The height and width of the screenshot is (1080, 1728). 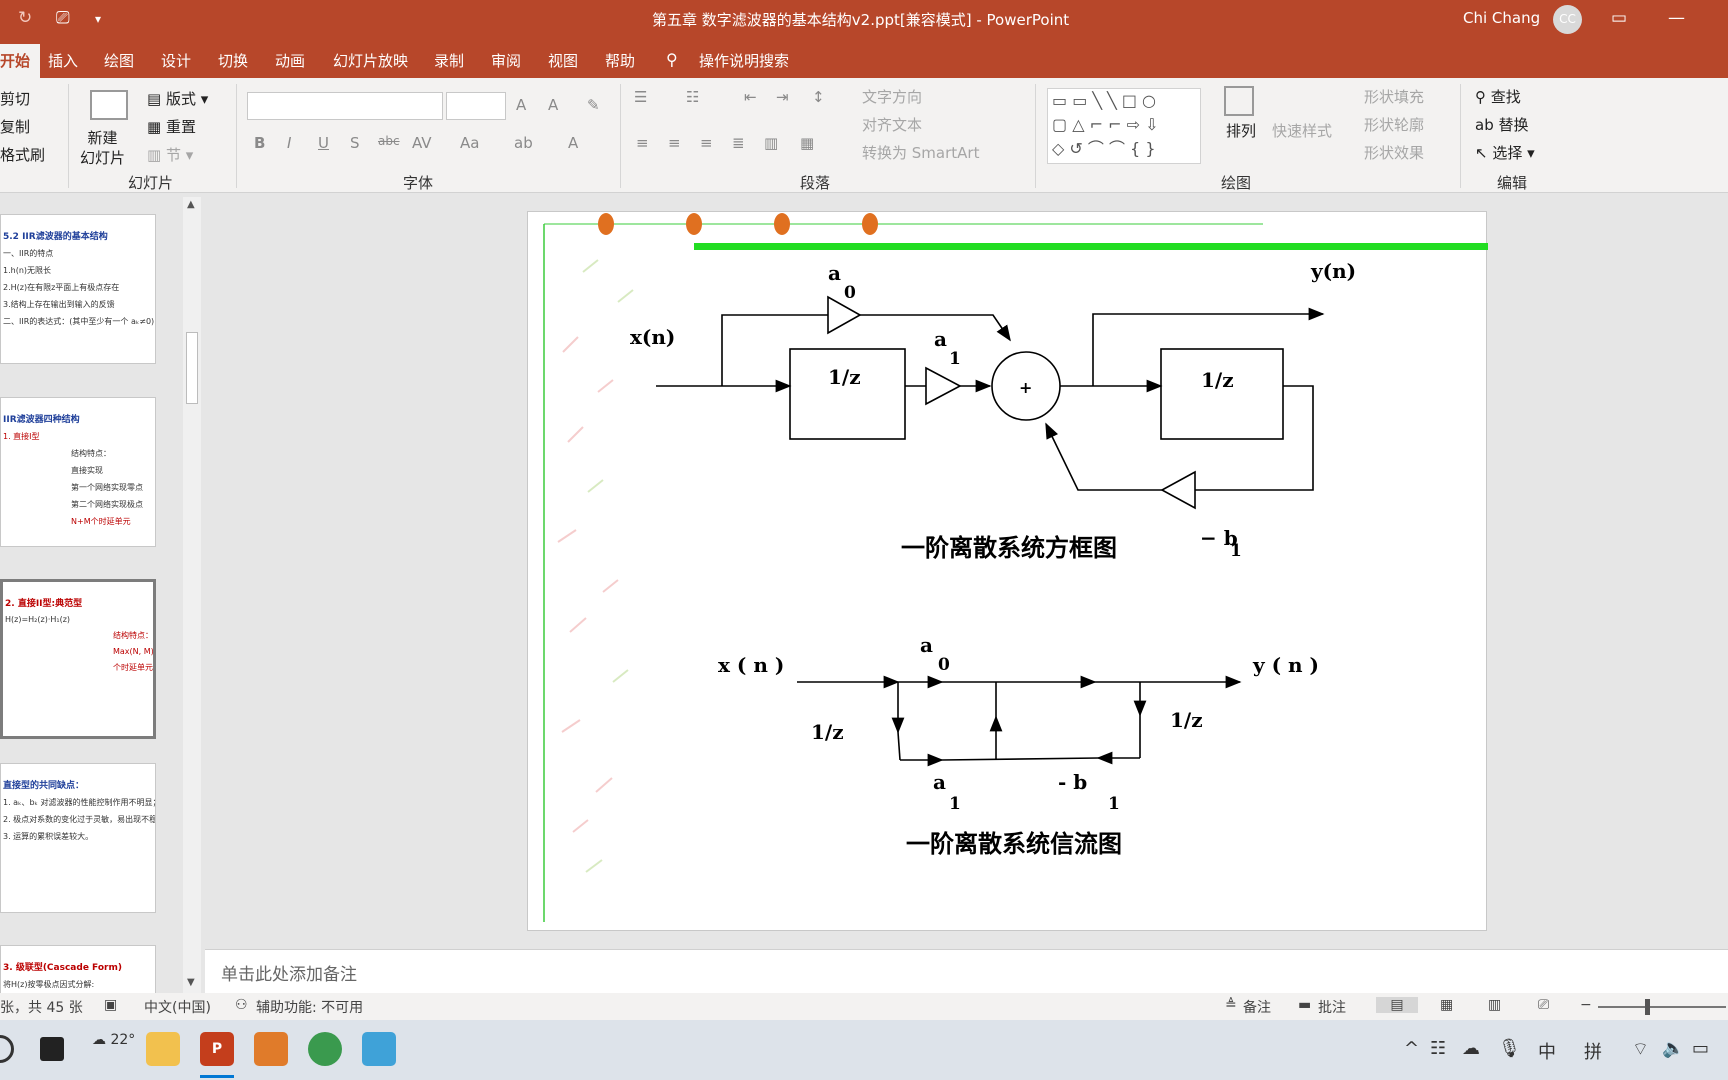 What do you see at coordinates (750, 97) in the screenshot?
I see `decrease-indent-icon: ⇤` at bounding box center [750, 97].